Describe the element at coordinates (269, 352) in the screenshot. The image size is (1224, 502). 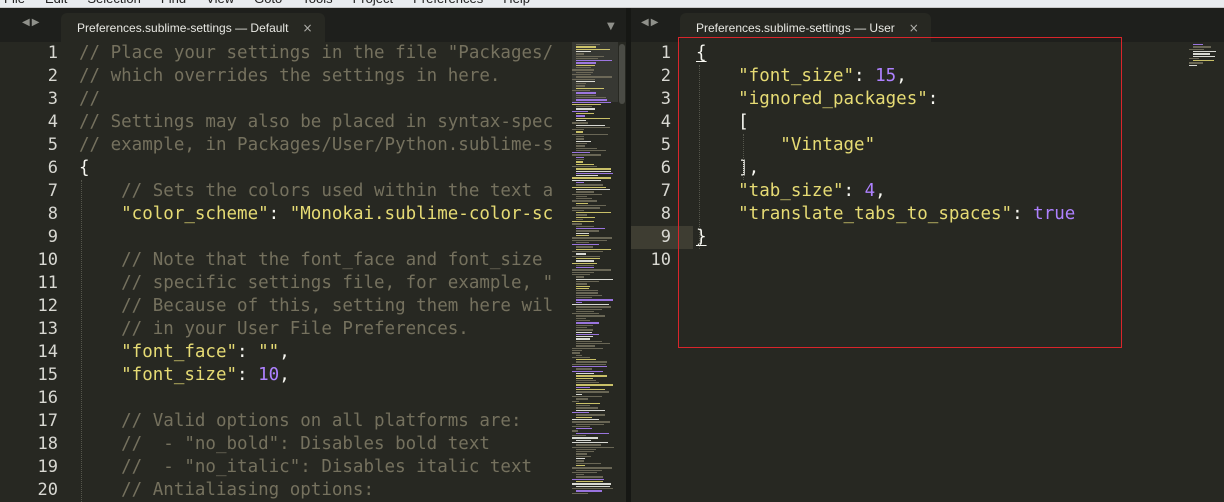
I see `code-token: ""` at that location.